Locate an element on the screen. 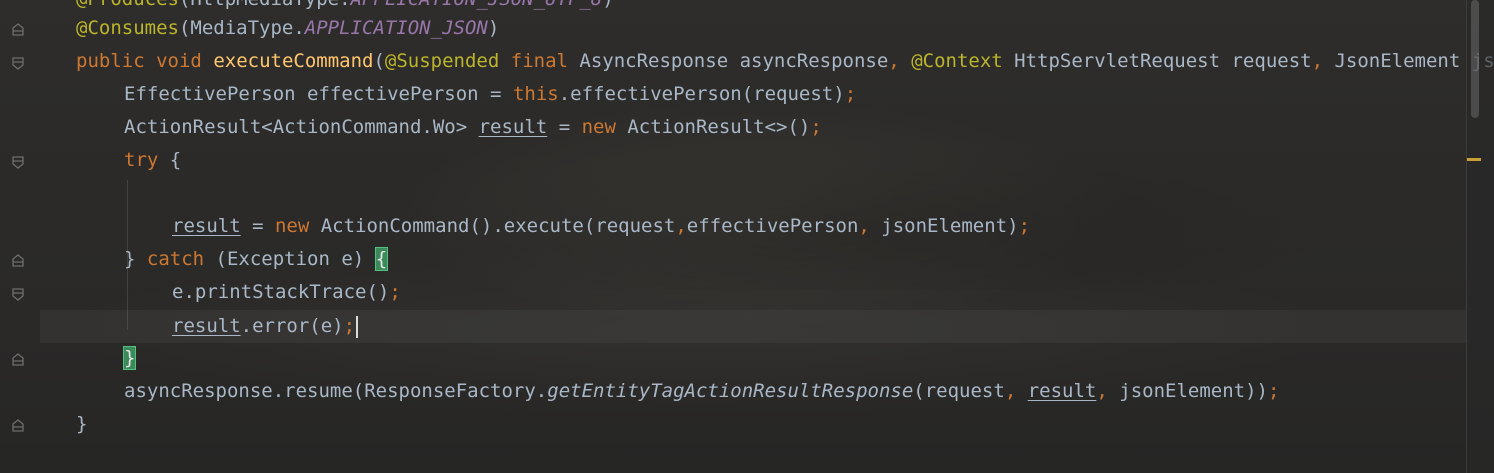 This screenshot has width=1494, height=473. code-text: .effectivePerson(request) is located at coordinates (701, 94).